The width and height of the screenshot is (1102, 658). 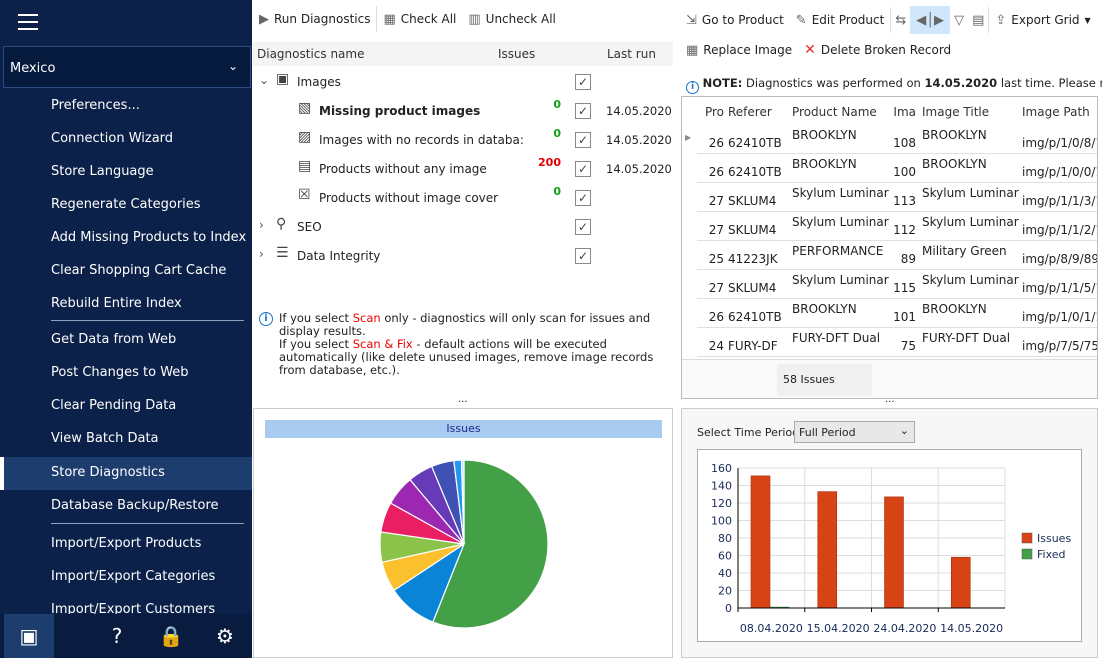 I want to click on grid-cell: img/p/7/5/75.jpg, so click(x=1060, y=346).